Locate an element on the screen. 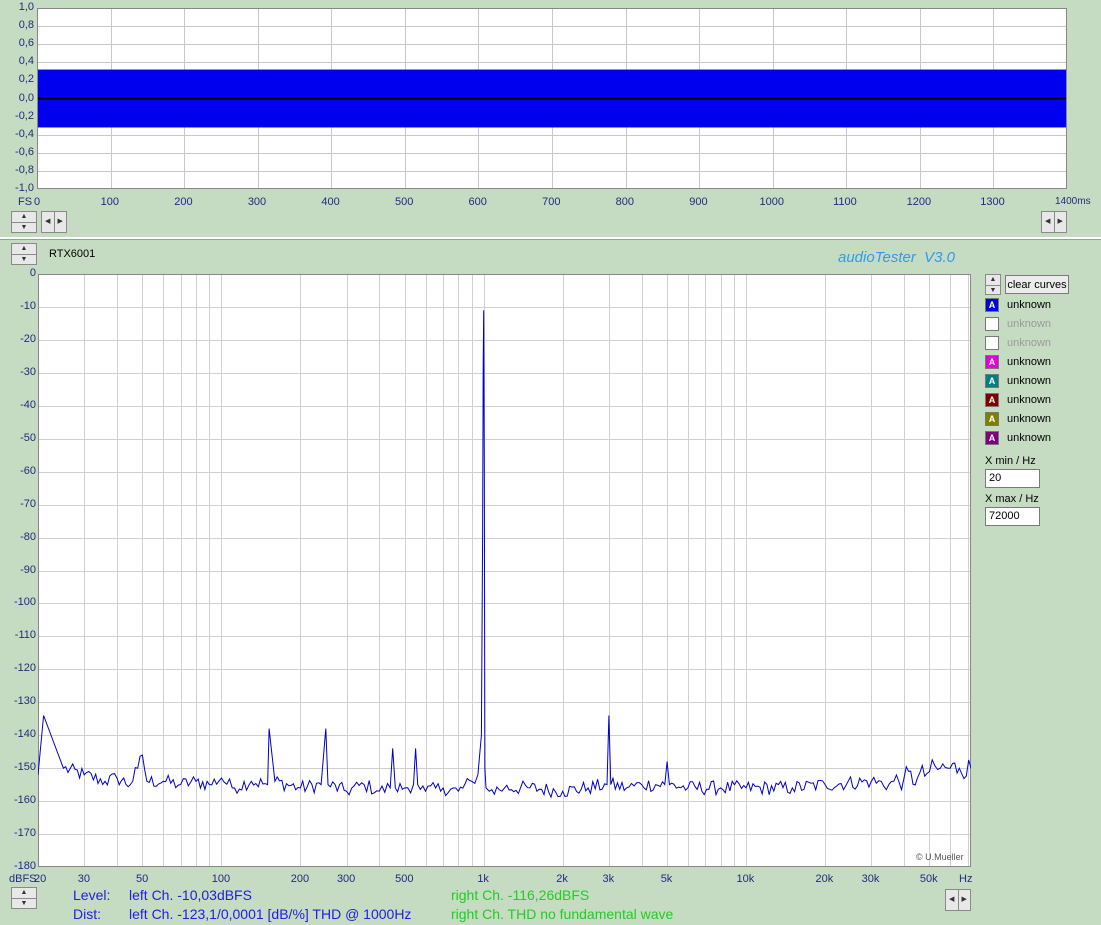 The width and height of the screenshot is (1101, 925). spectrum-x-tick: 500 is located at coordinates (404, 879).